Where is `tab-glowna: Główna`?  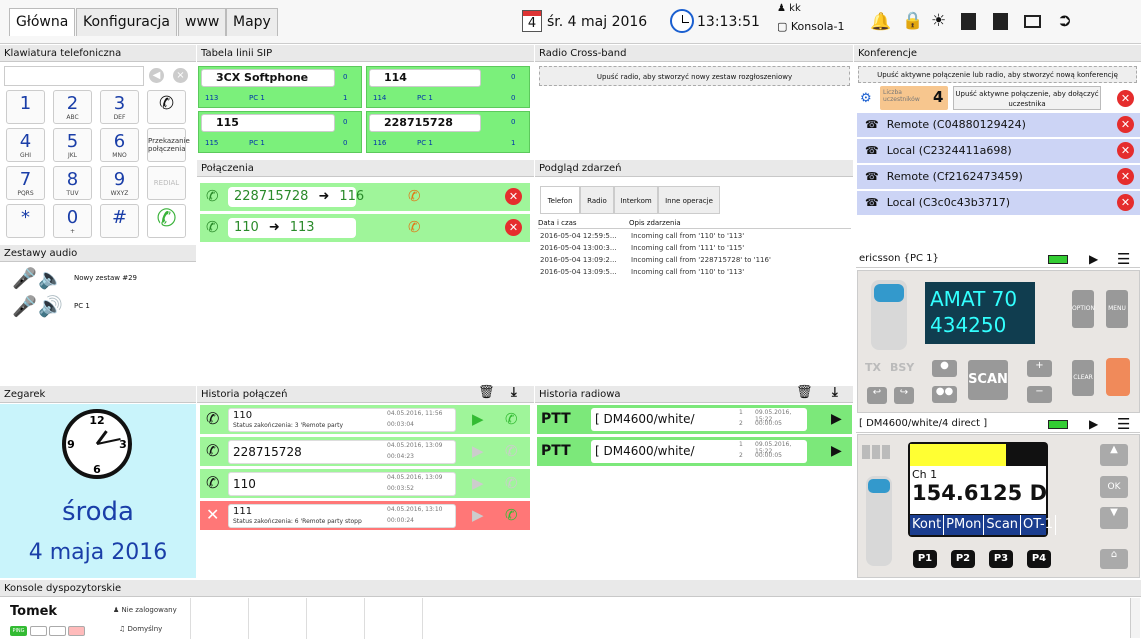
tab-glowna: Główna is located at coordinates (42, 22).